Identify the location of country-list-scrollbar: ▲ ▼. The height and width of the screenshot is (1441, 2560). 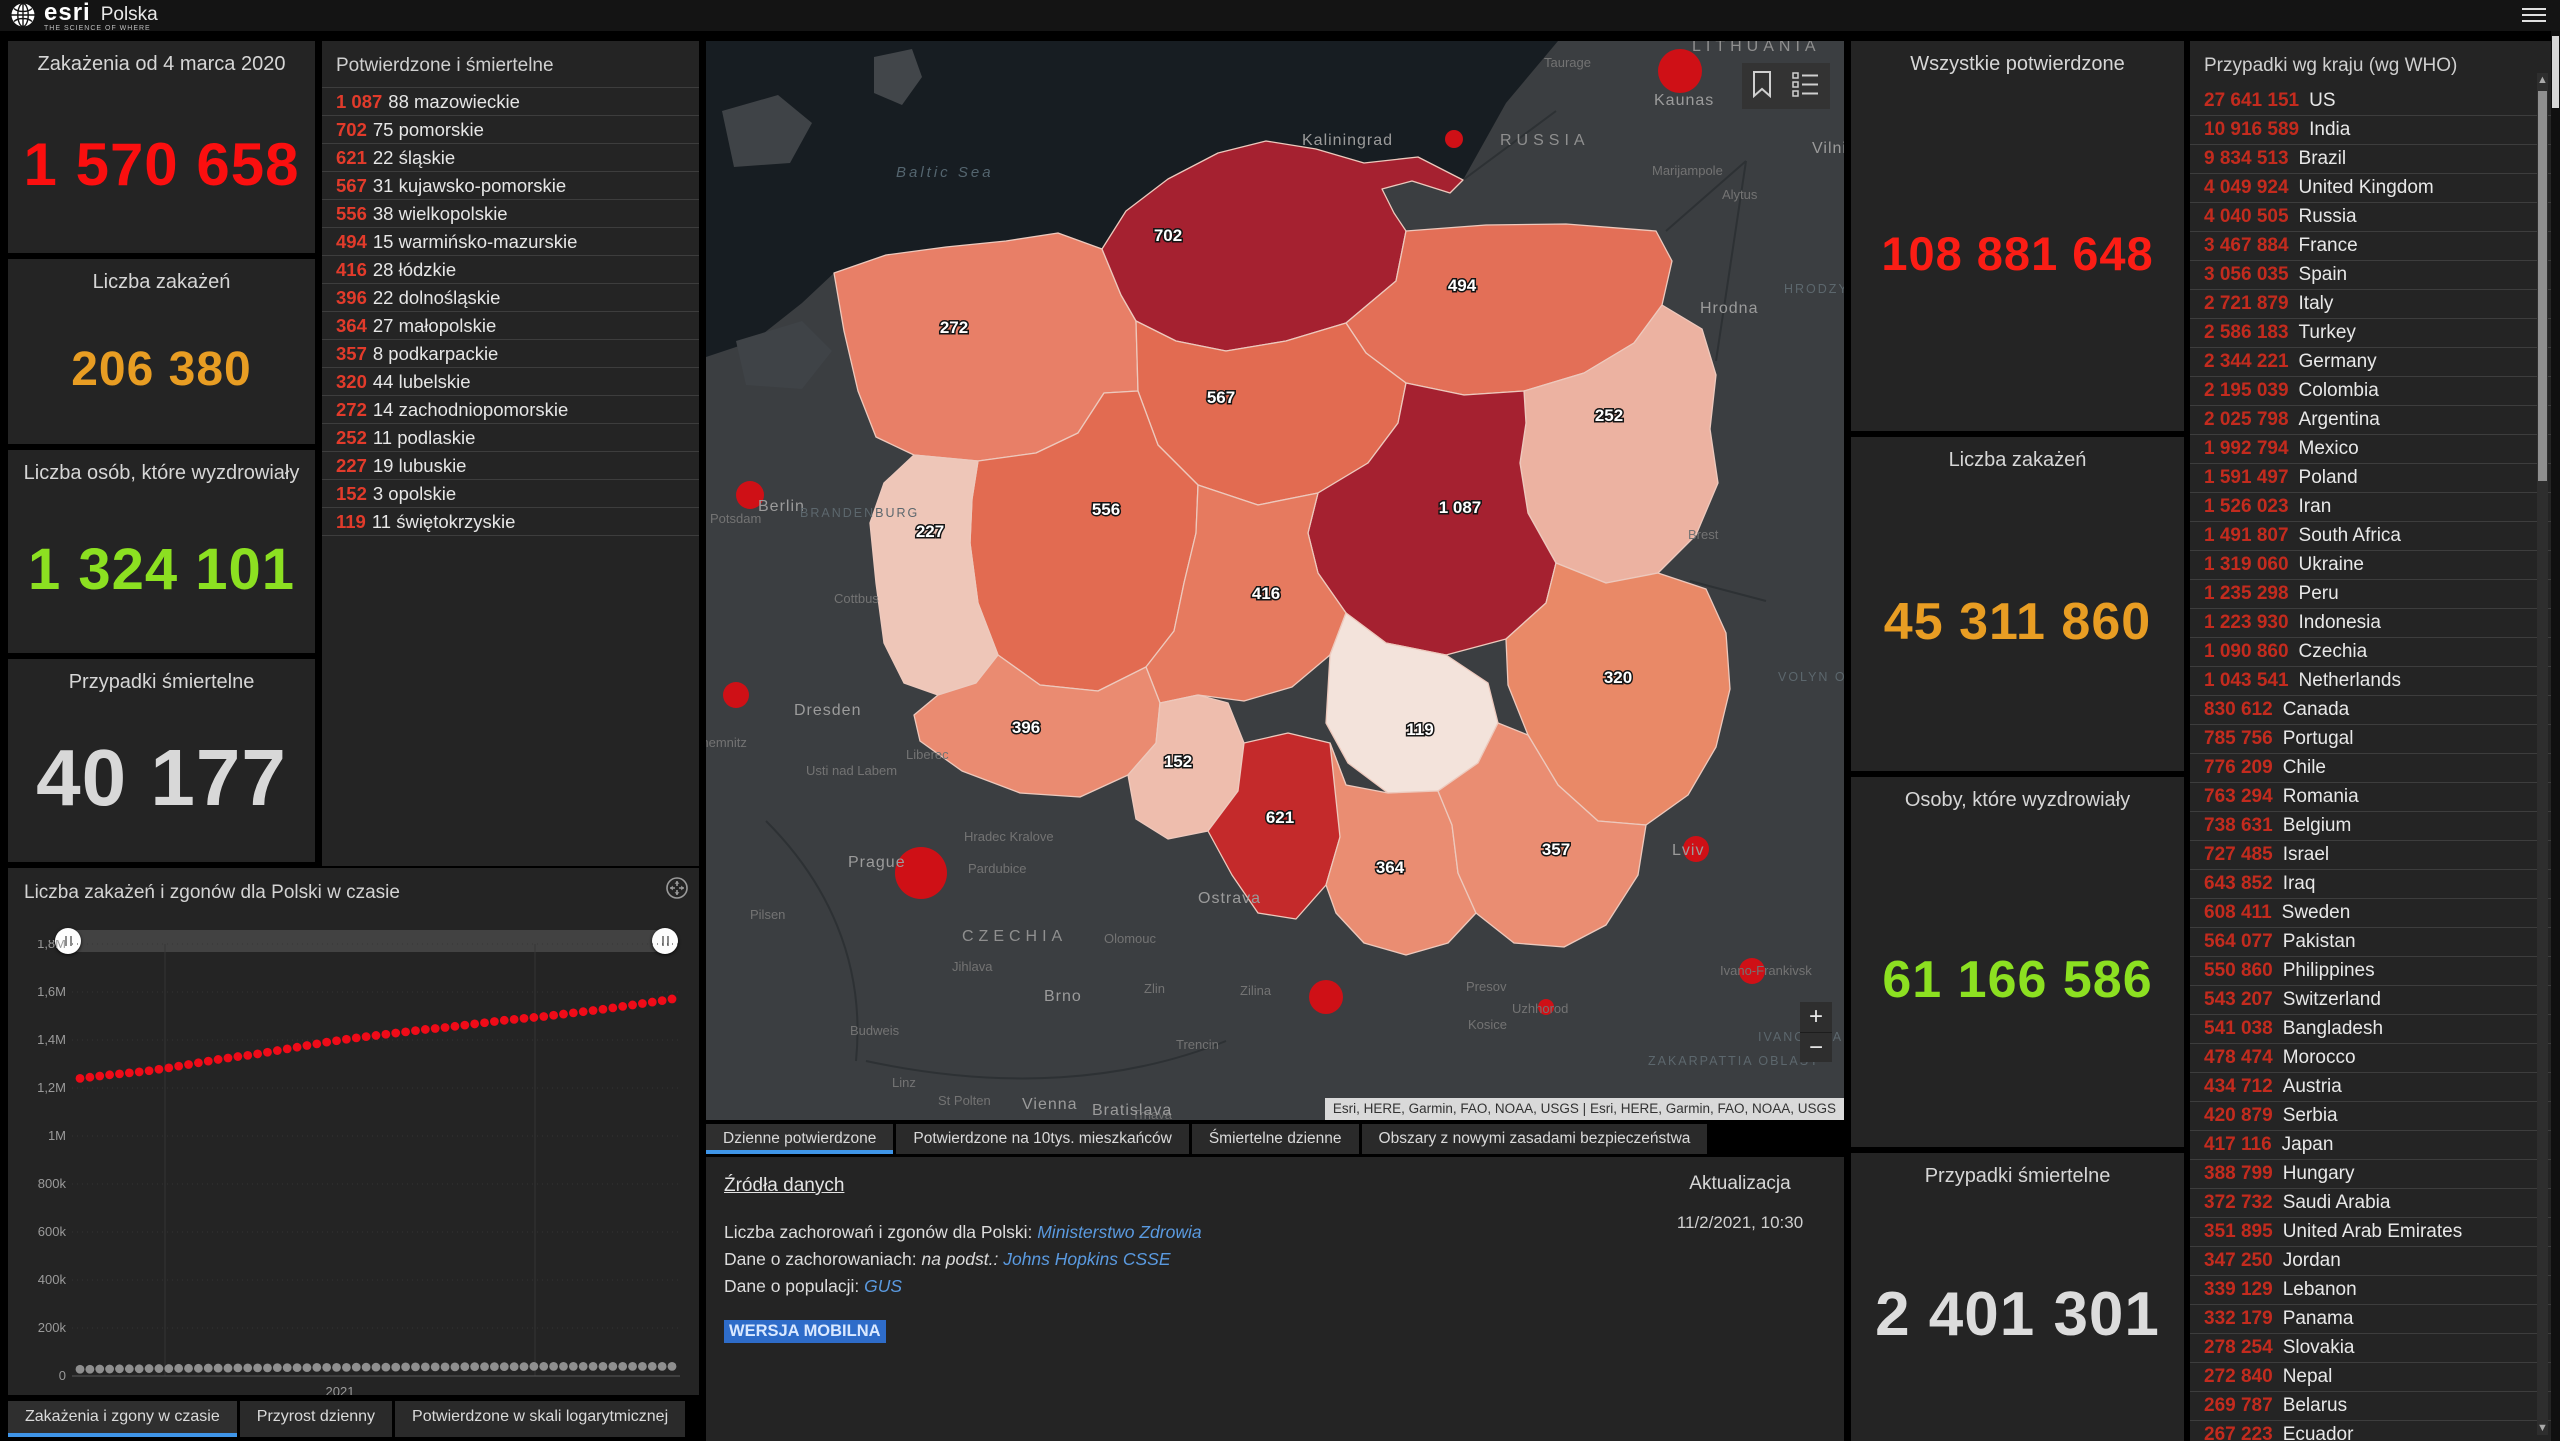
(2542, 754).